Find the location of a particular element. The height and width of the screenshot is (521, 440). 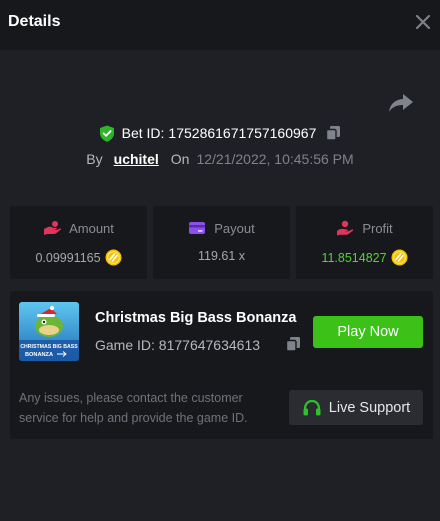

by-label: By is located at coordinates (94, 159).